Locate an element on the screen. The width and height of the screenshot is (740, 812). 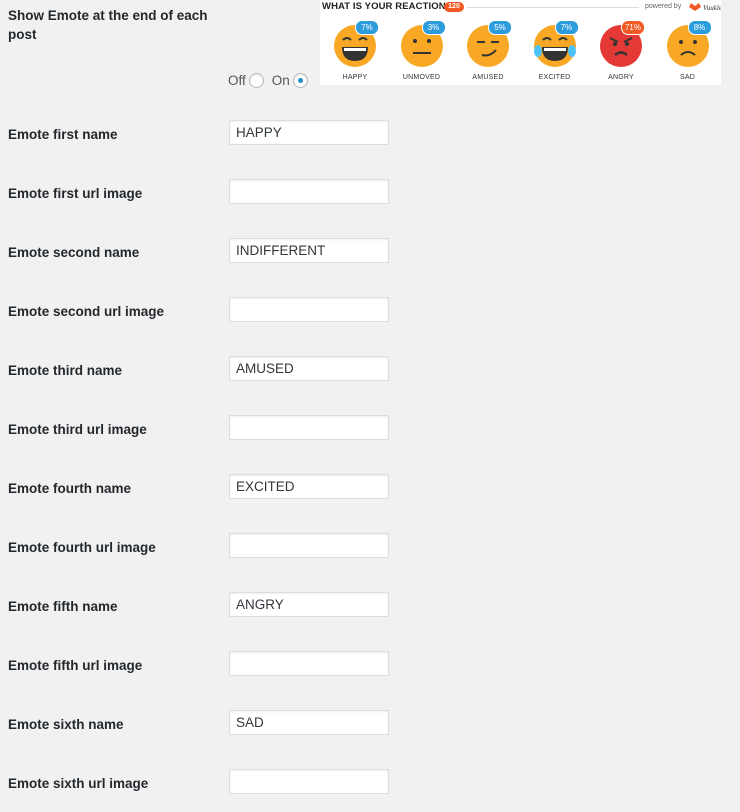
field-label: Emote sixth url image is located at coordinates (78, 783).